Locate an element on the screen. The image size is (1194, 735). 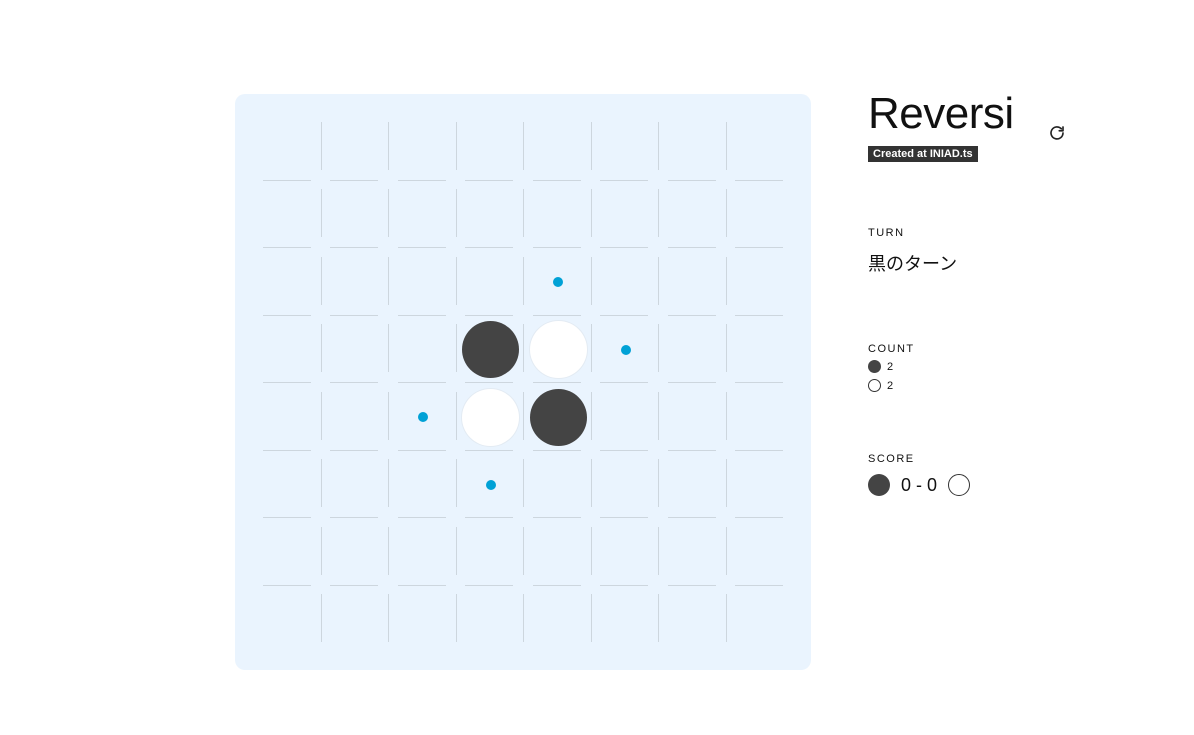
turn-value: 黒のターン is located at coordinates (913, 264).